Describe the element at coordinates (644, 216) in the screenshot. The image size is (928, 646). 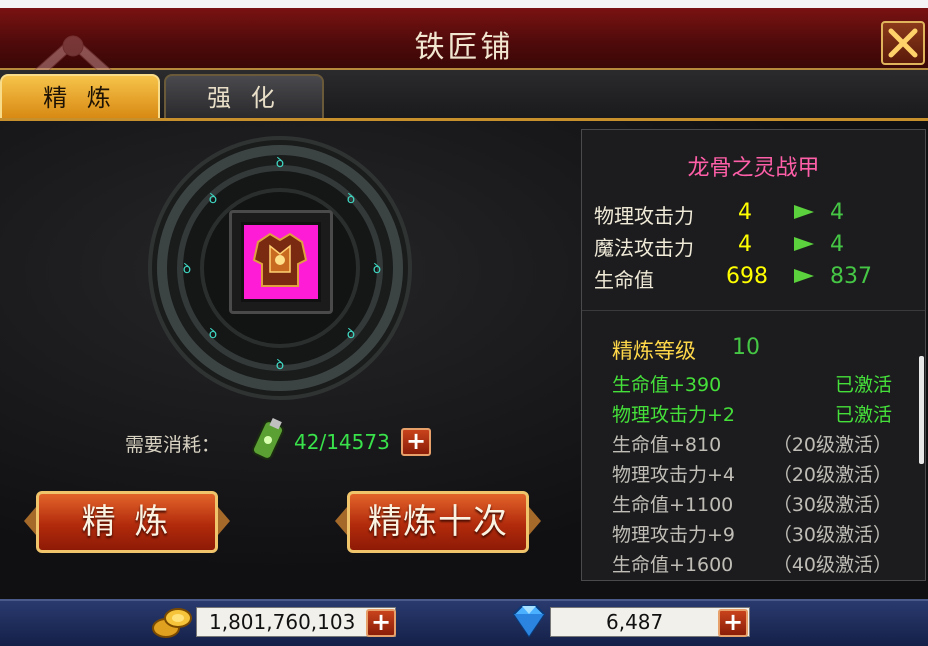
I see `stat-name: 物理攻击力` at that location.